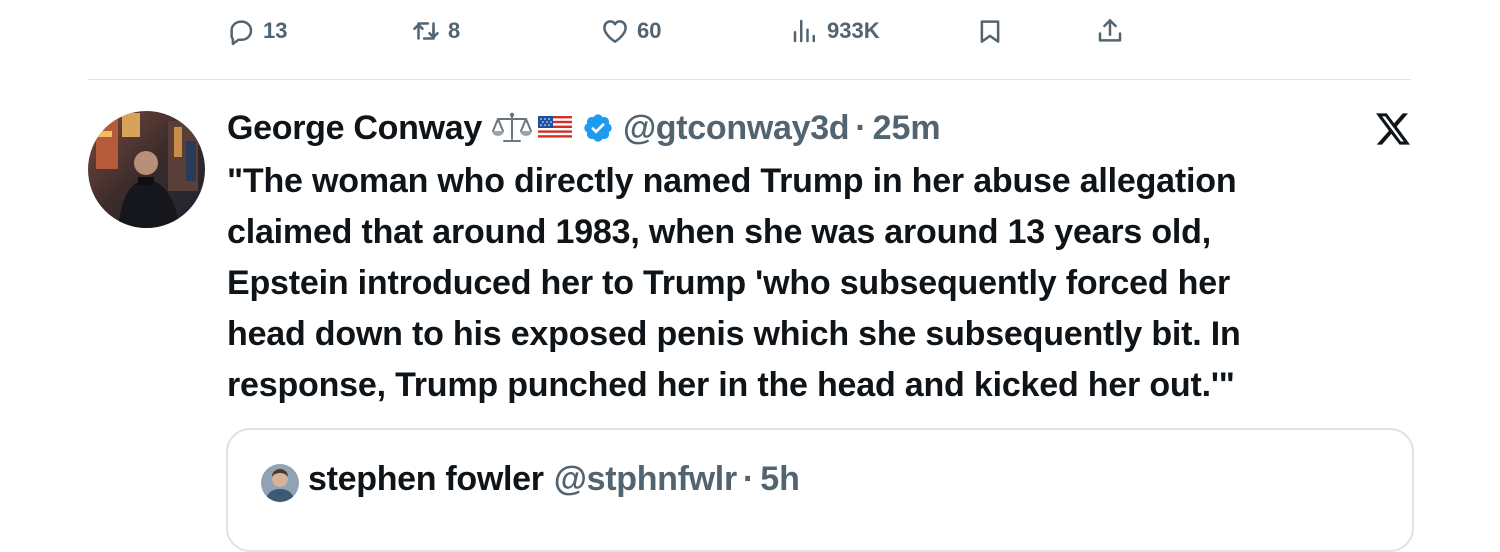  Describe the element at coordinates (241, 31) in the screenshot. I see `reply-icon` at that location.